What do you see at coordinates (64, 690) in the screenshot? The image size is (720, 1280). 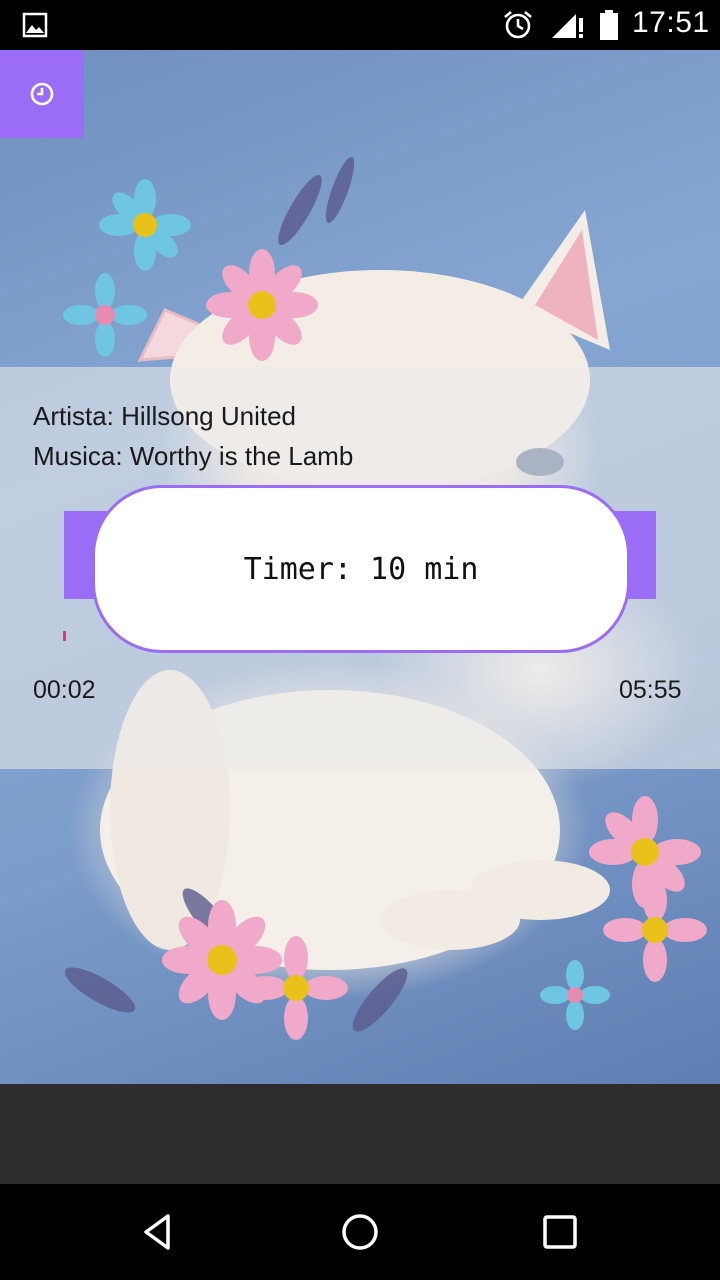 I see `elapsed-time: 00:02` at bounding box center [64, 690].